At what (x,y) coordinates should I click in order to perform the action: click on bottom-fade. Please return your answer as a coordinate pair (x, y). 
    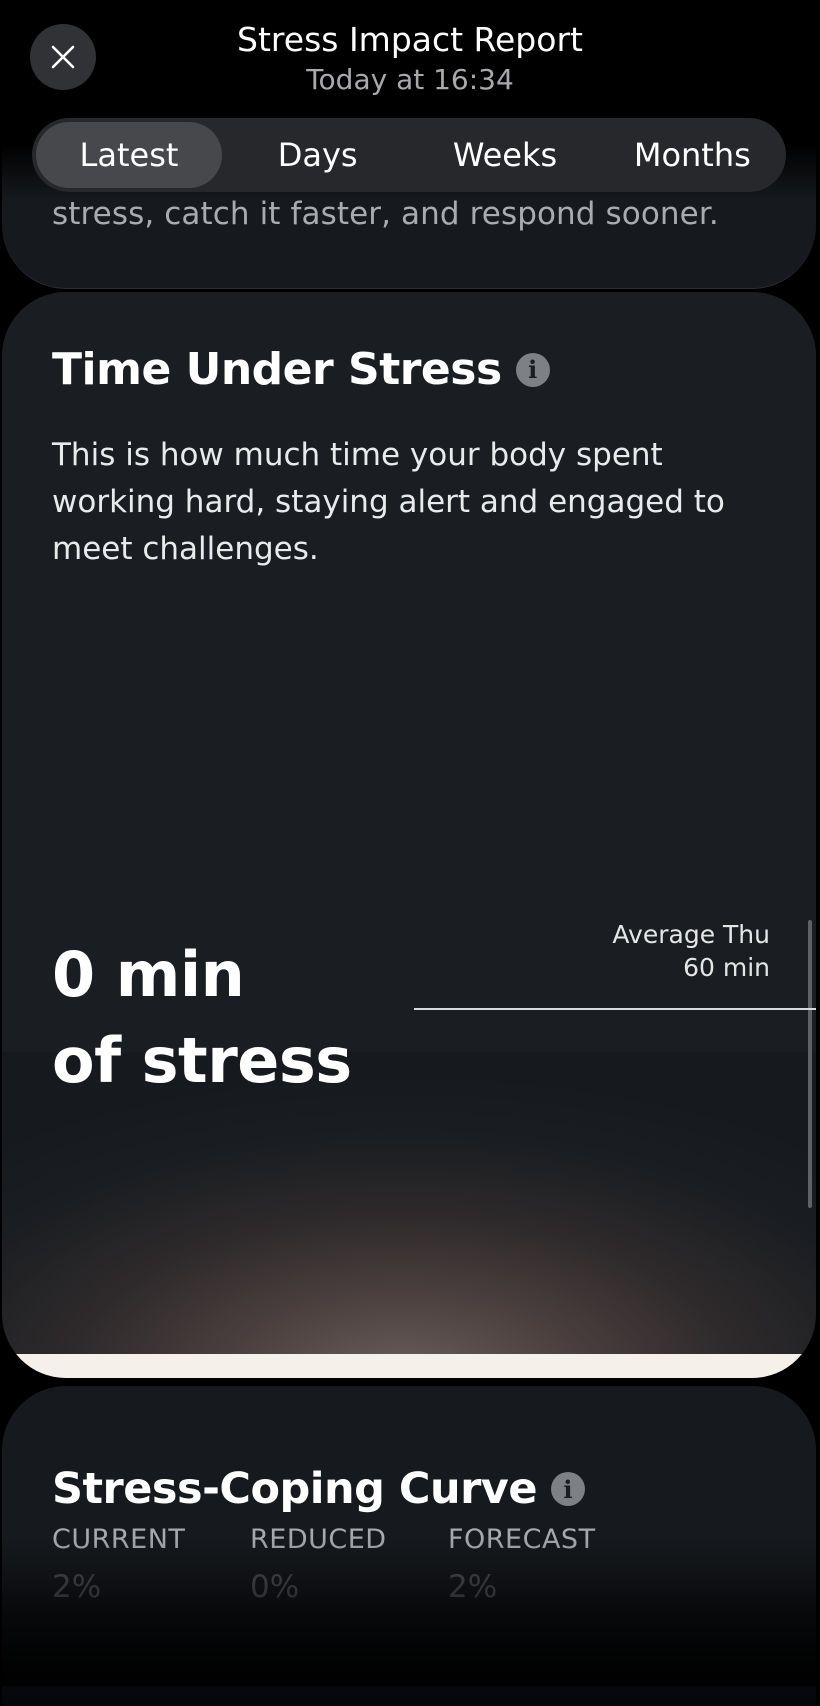
    Looking at the image, I should click on (410, 1611).